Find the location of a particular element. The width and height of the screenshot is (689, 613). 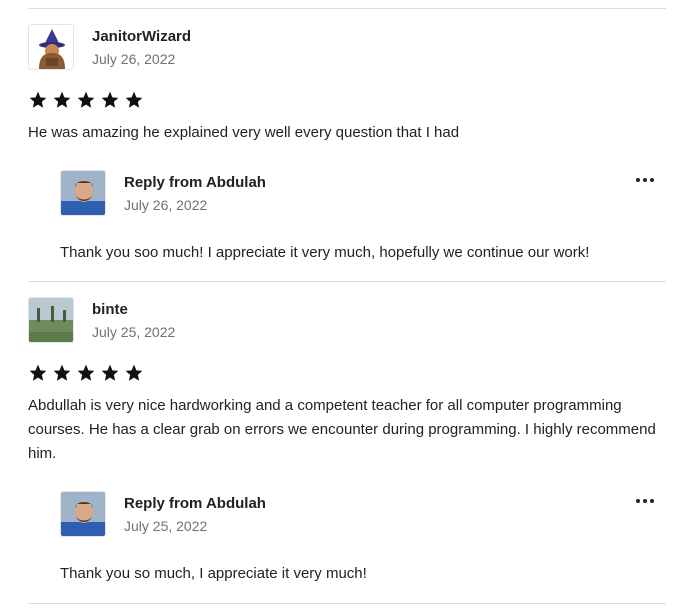

reviewer-name: binte is located at coordinates (110, 309).